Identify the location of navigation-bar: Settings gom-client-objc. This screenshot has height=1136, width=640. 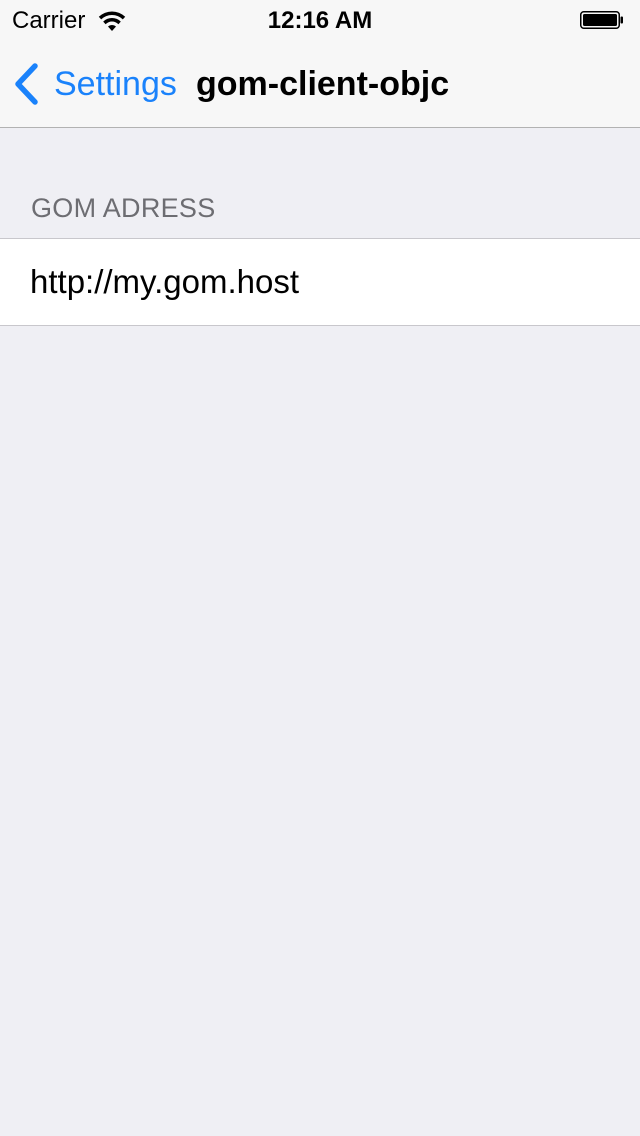
(320, 84).